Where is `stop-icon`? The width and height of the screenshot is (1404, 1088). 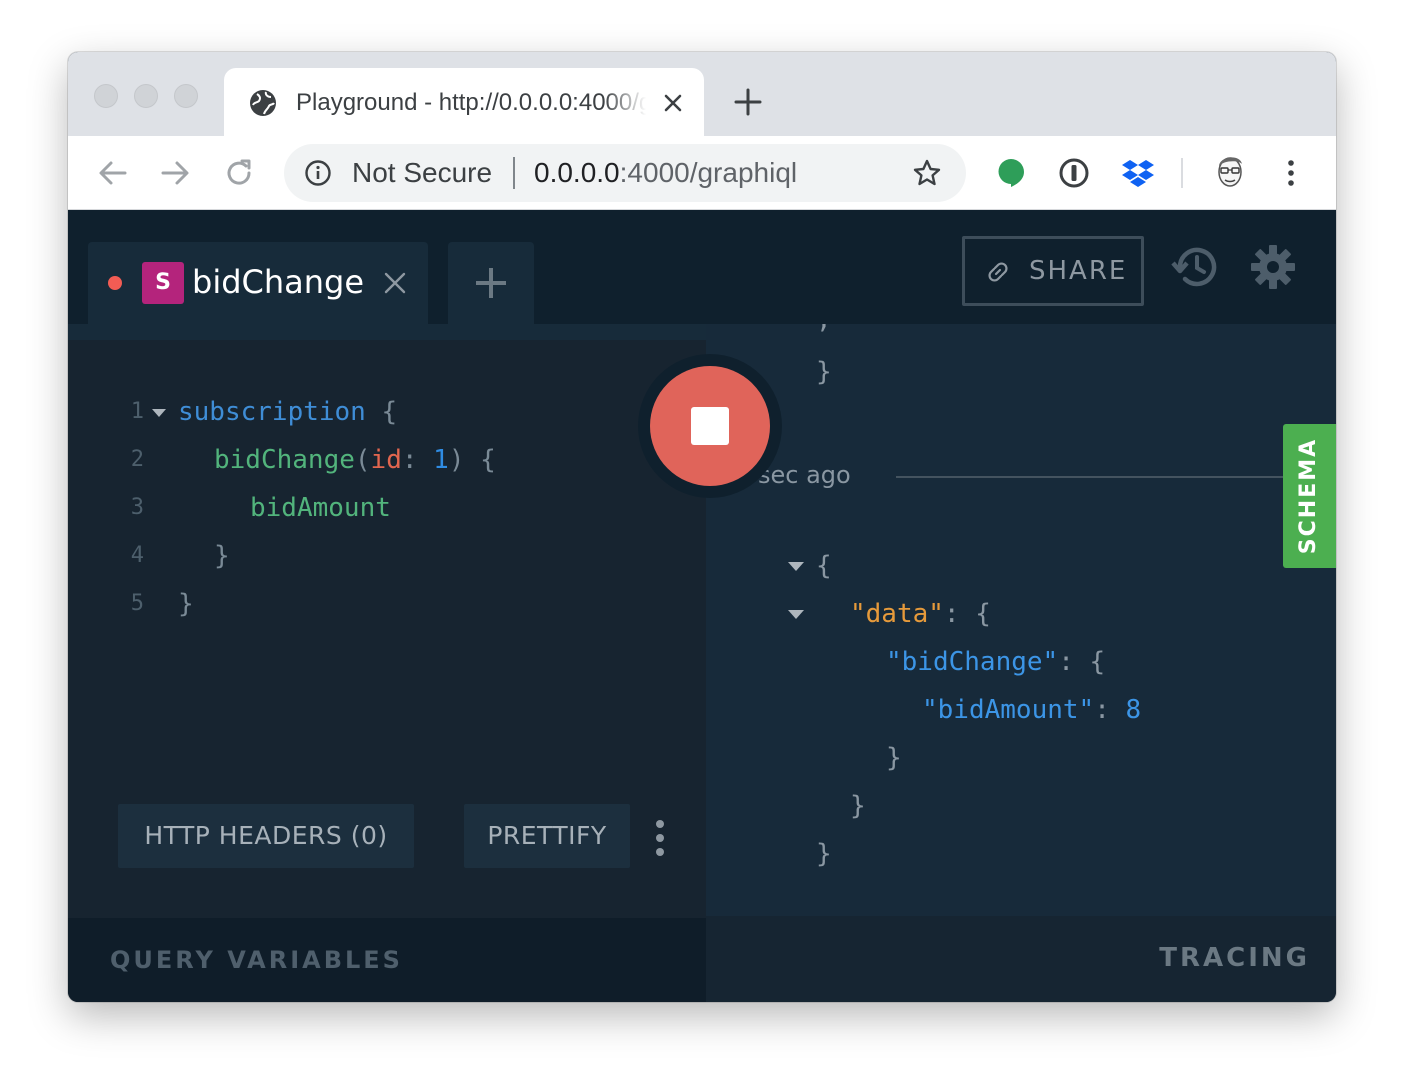
stop-icon is located at coordinates (710, 426).